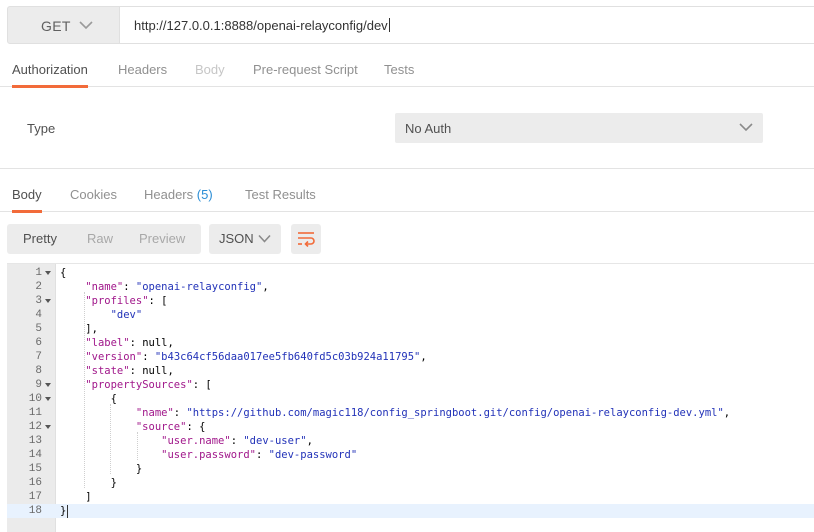 The image size is (814, 532). What do you see at coordinates (410, 497) in the screenshot?
I see `code-line: 17 ]` at bounding box center [410, 497].